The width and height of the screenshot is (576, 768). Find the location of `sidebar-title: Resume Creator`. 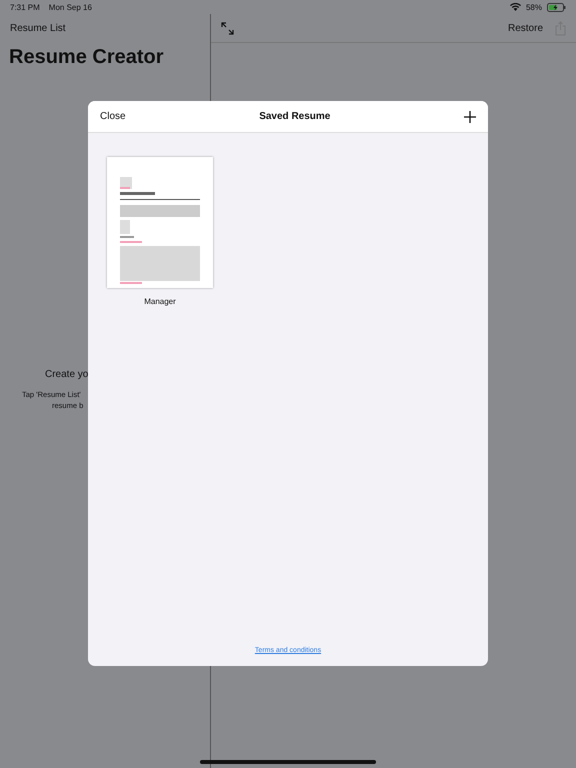

sidebar-title: Resume Creator is located at coordinates (87, 57).